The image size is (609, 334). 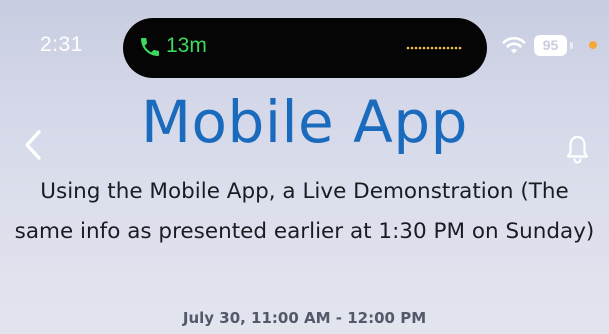 What do you see at coordinates (550, 45) in the screenshot?
I see `battery-icon: 95` at bounding box center [550, 45].